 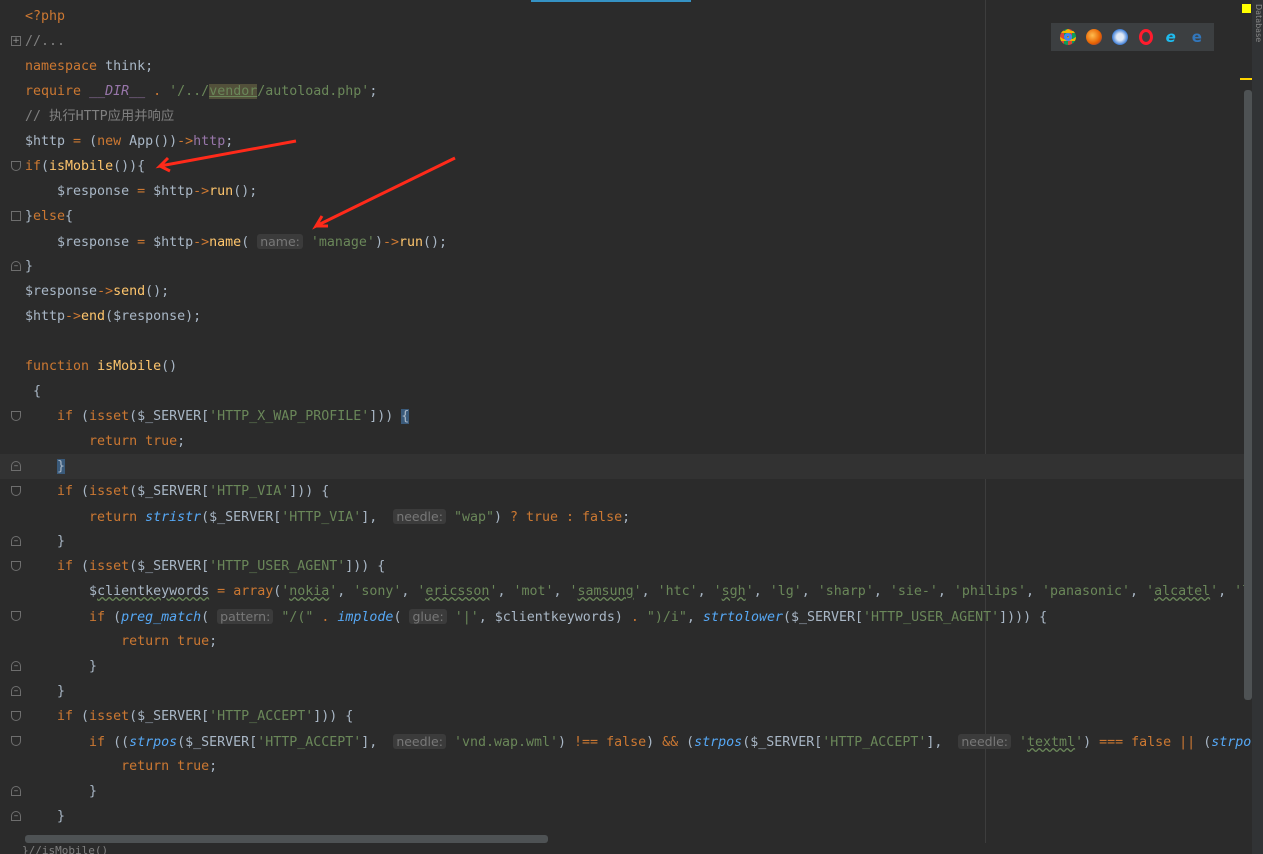 I want to click on code-line: namespace think;, so click(x=626, y=66).